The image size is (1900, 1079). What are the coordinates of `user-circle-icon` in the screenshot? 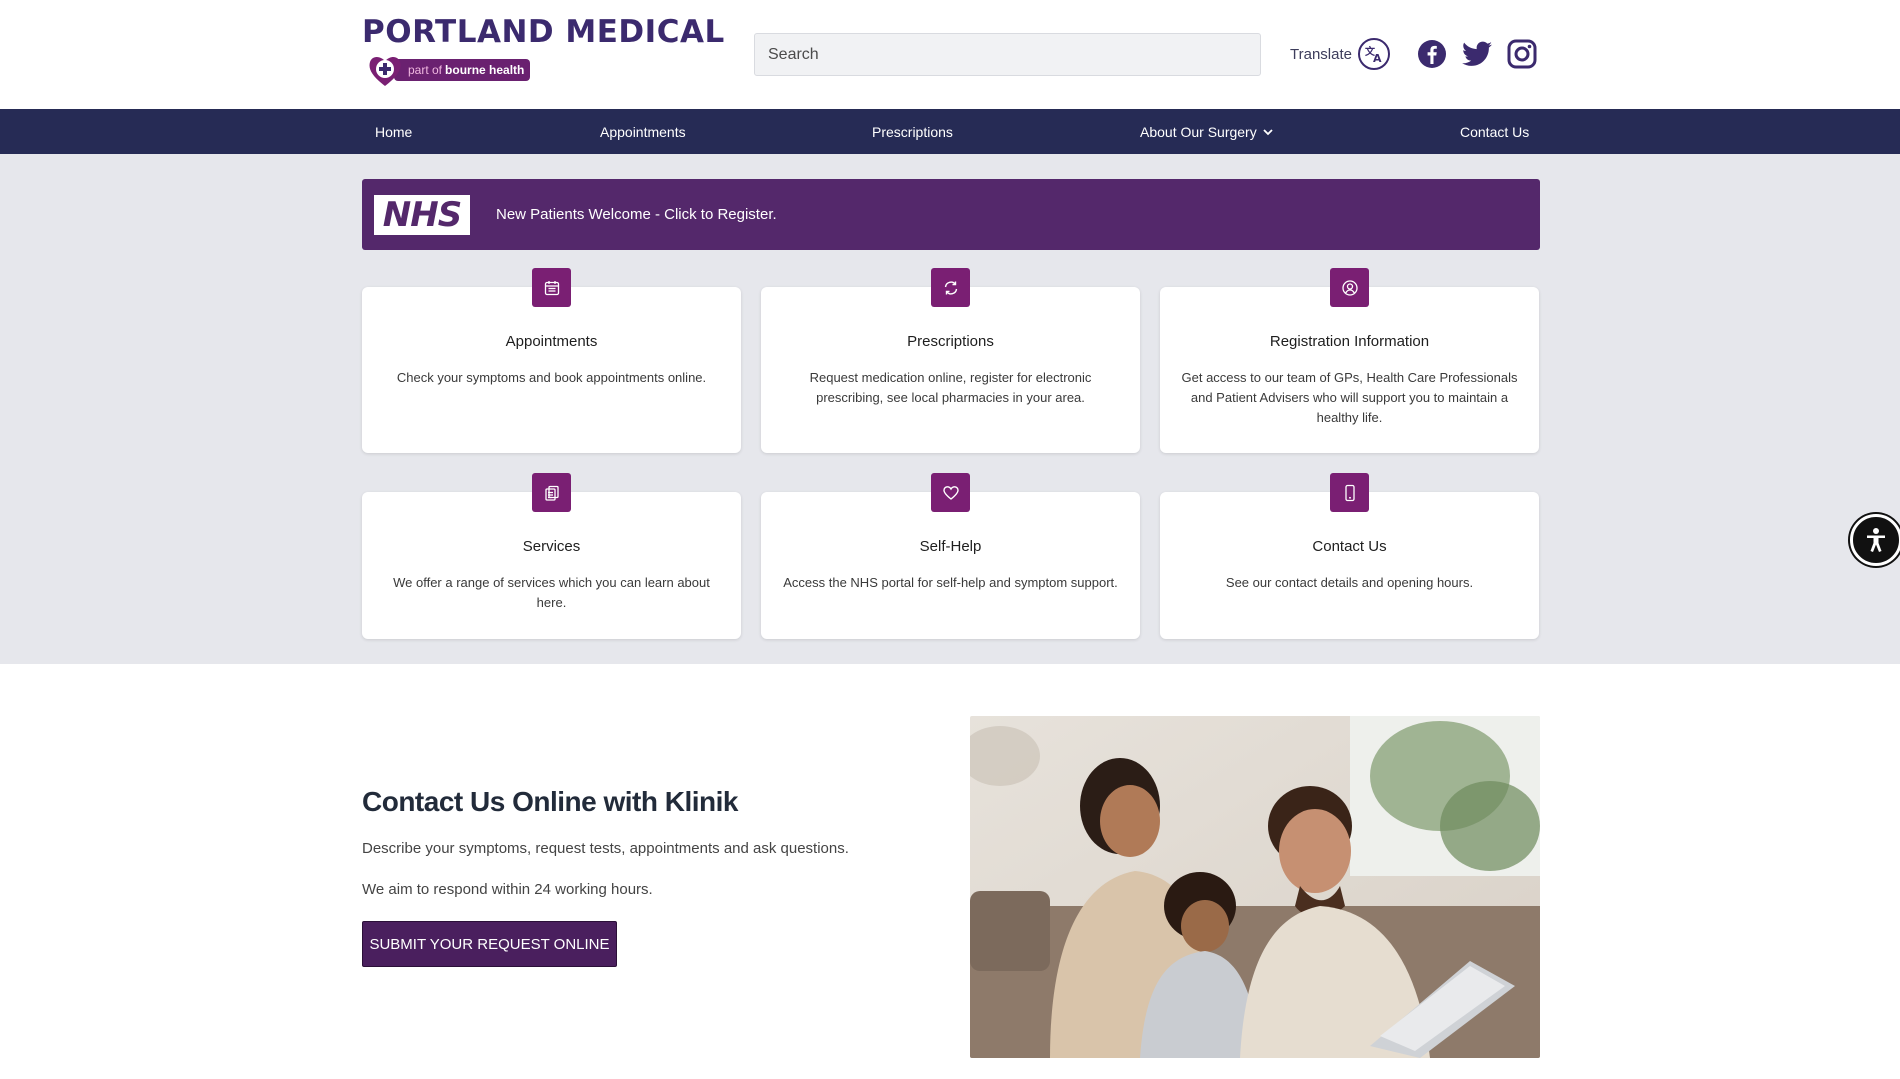 It's located at (1349, 287).